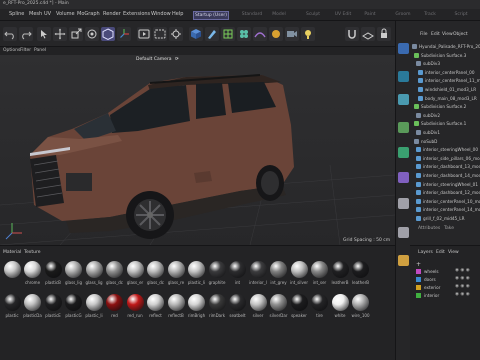  Describe the element at coordinates (320, 273) in the screenshot. I see `material-swatch: int_ser` at that location.